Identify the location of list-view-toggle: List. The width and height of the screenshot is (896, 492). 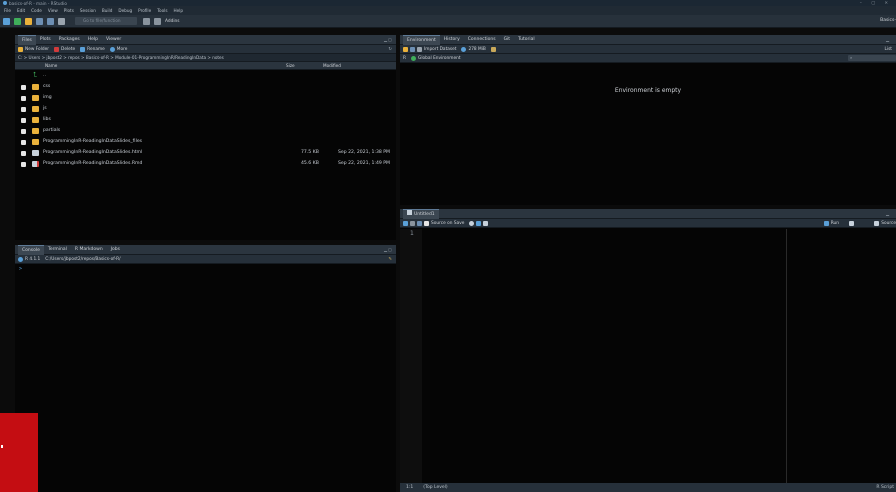
(888, 49).